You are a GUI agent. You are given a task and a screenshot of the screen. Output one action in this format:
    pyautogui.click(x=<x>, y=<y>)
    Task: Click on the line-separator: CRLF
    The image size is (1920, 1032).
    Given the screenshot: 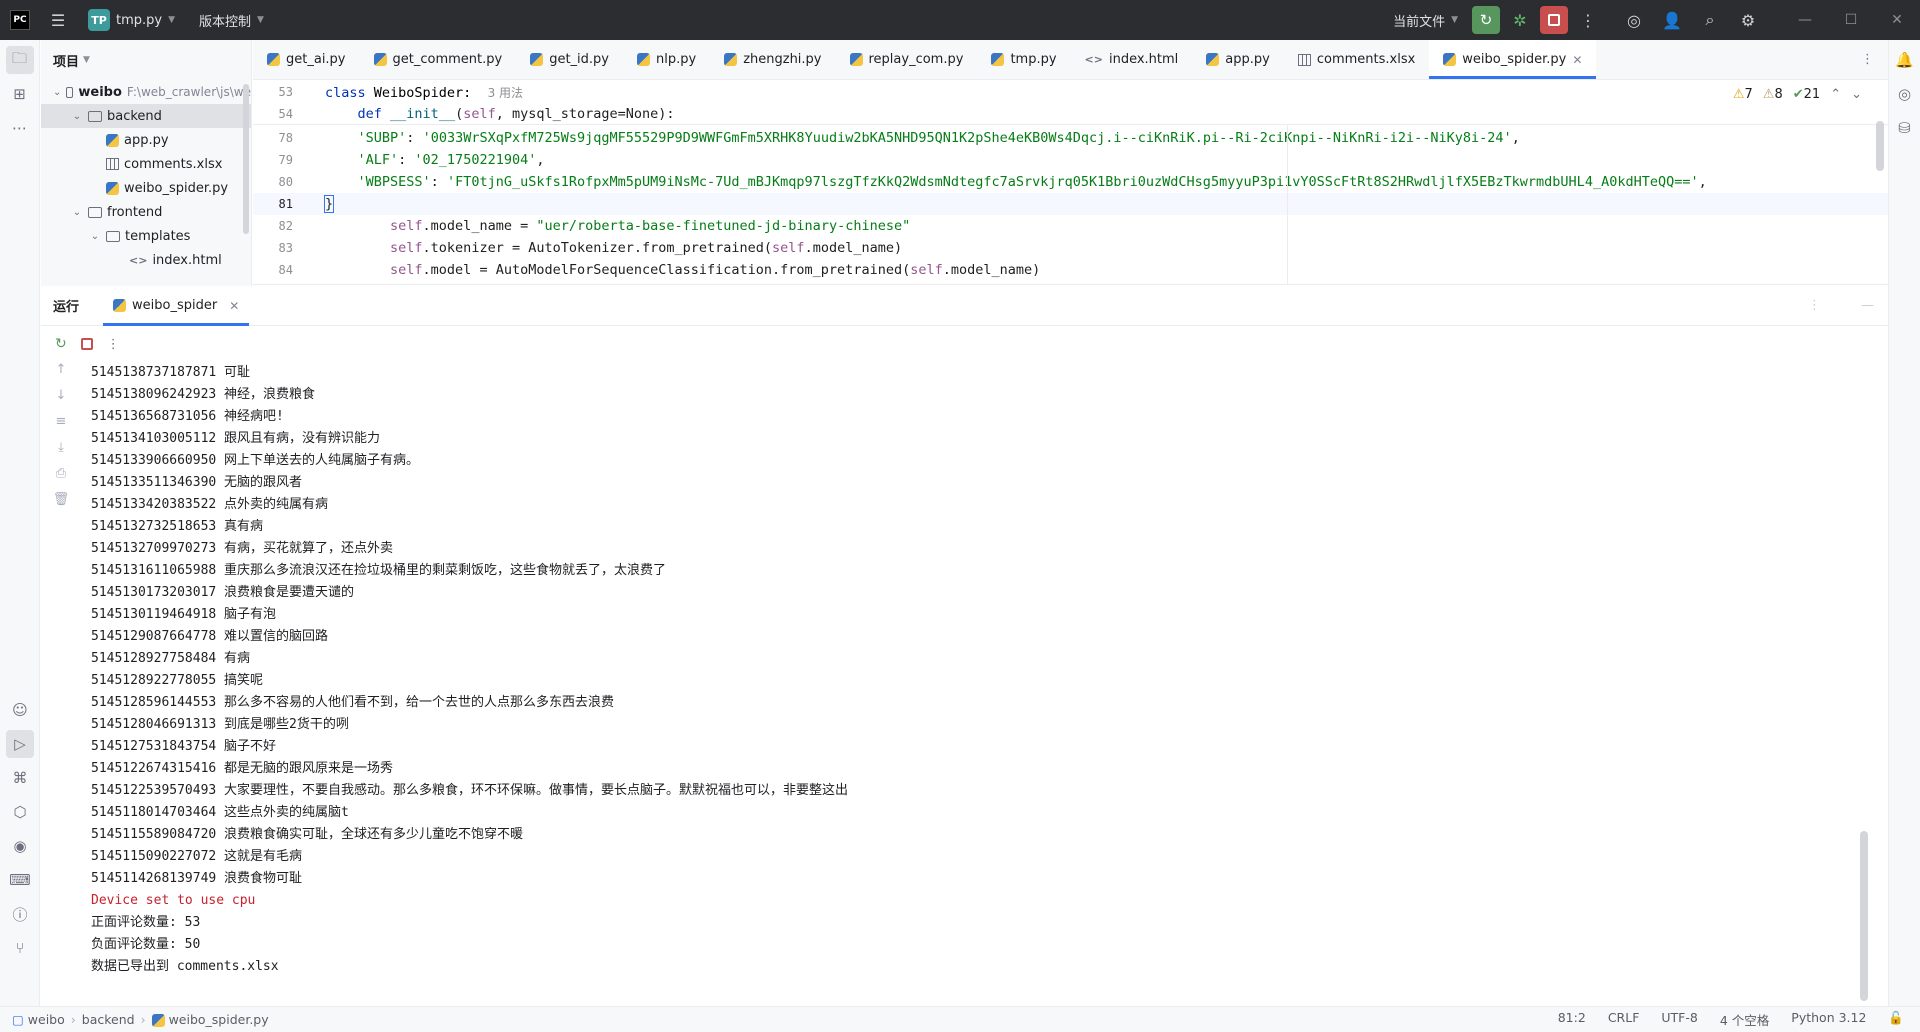 What is the action you would take?
    pyautogui.click(x=1624, y=1019)
    